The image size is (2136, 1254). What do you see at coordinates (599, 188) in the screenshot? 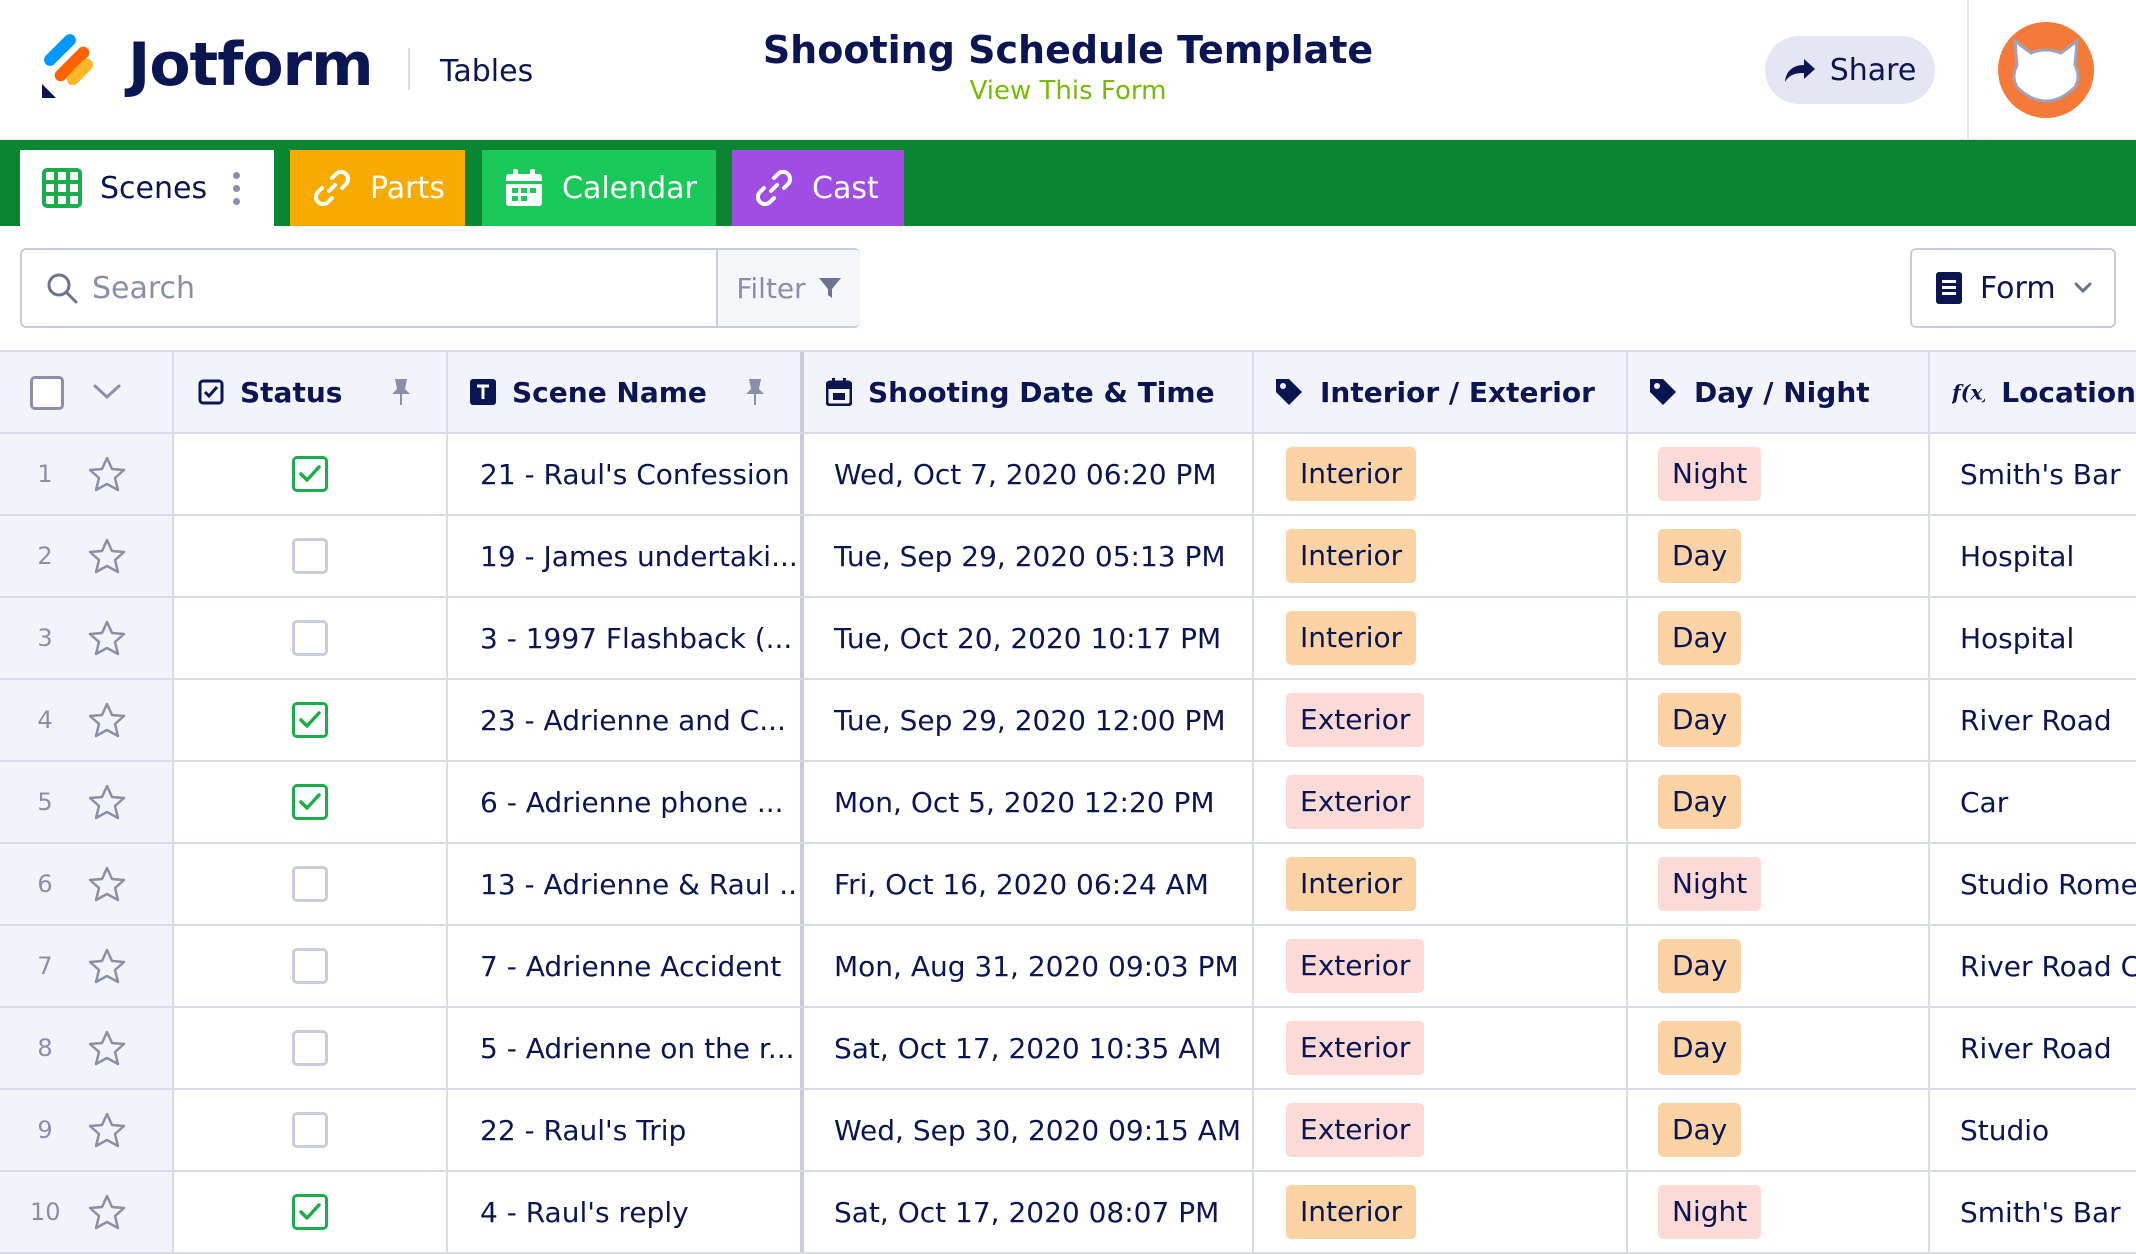
I see `tab-calendar: Calendar` at bounding box center [599, 188].